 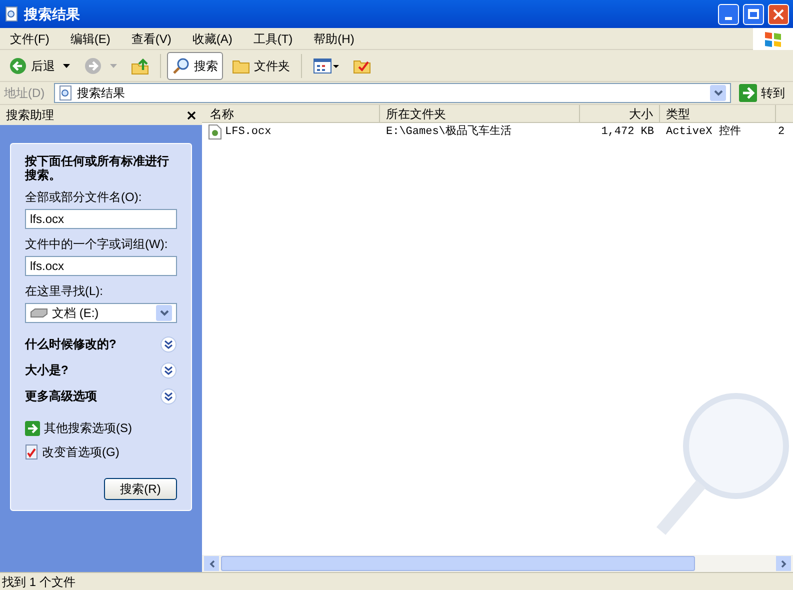 What do you see at coordinates (84, 197) in the screenshot?
I see `field-label: 全部或部分文件名(O):` at bounding box center [84, 197].